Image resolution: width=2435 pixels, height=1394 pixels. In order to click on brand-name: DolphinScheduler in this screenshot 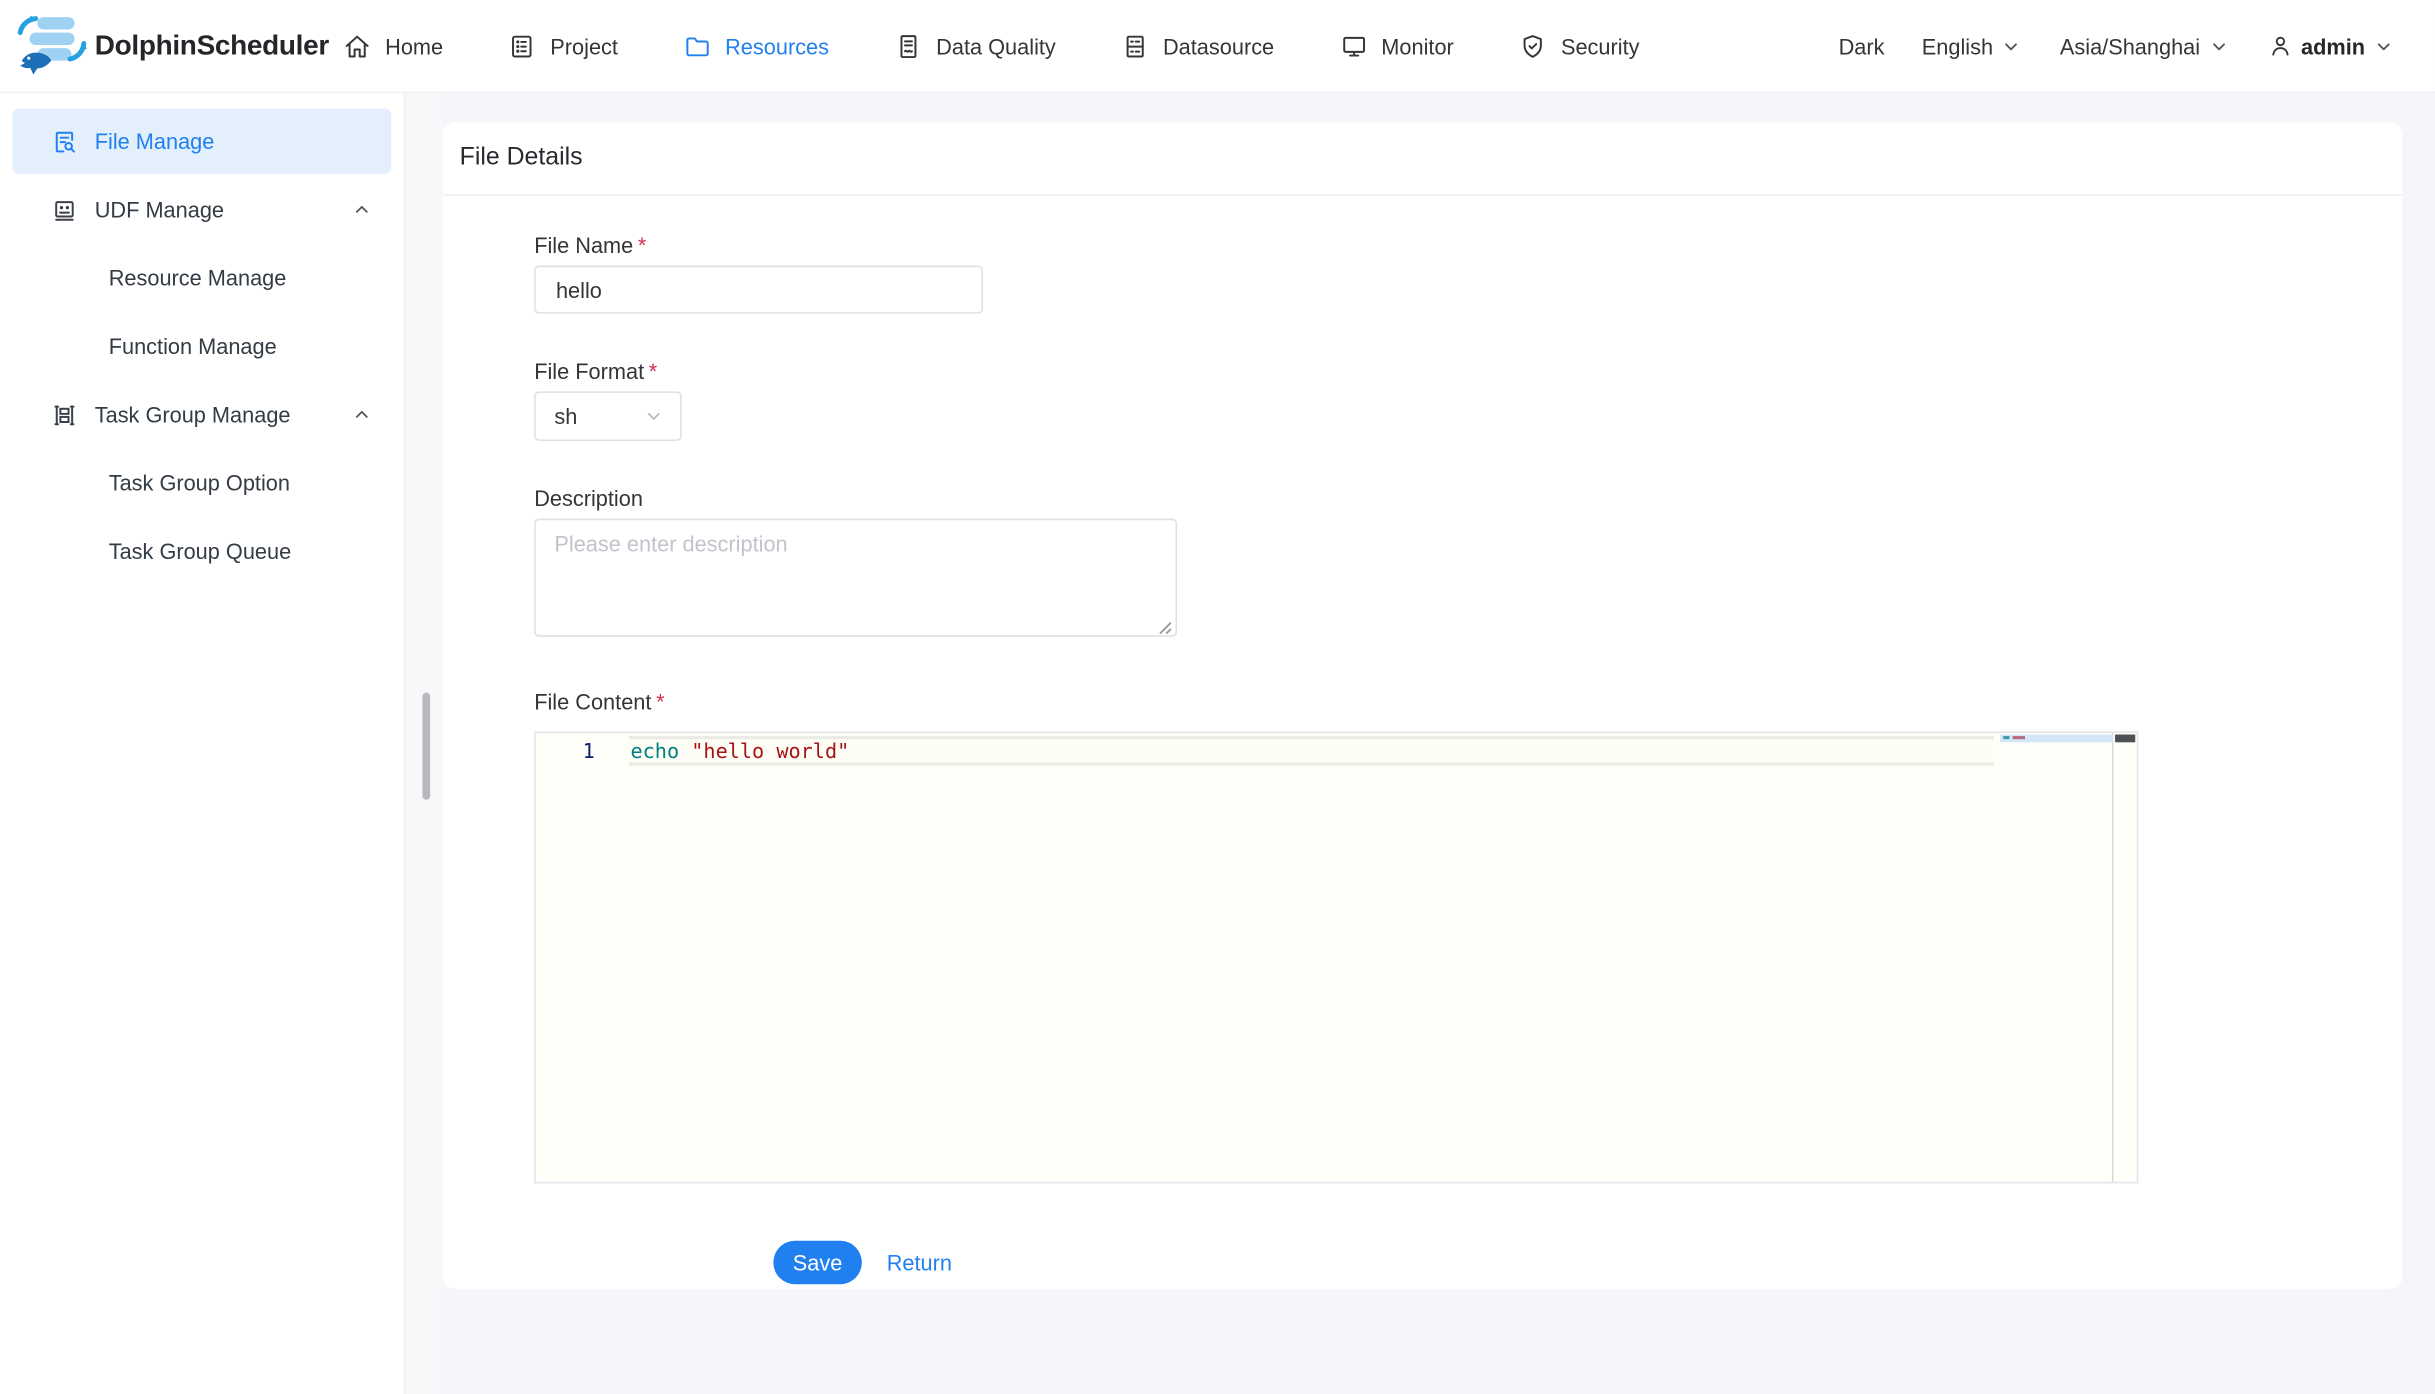, I will do `click(212, 45)`.